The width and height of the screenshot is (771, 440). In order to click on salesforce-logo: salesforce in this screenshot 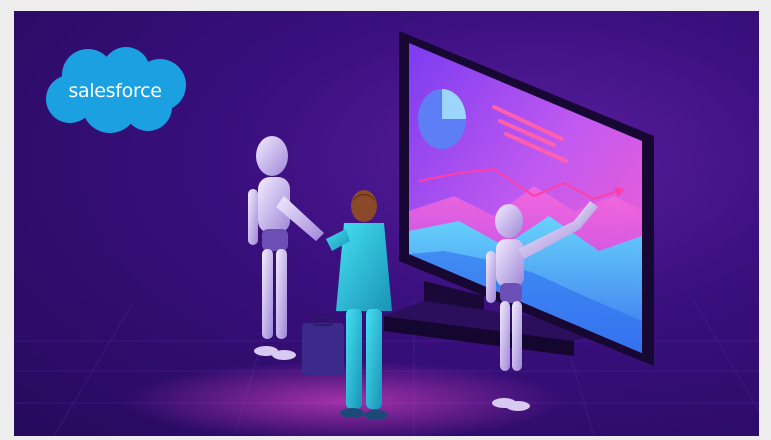, I will do `click(115, 89)`.